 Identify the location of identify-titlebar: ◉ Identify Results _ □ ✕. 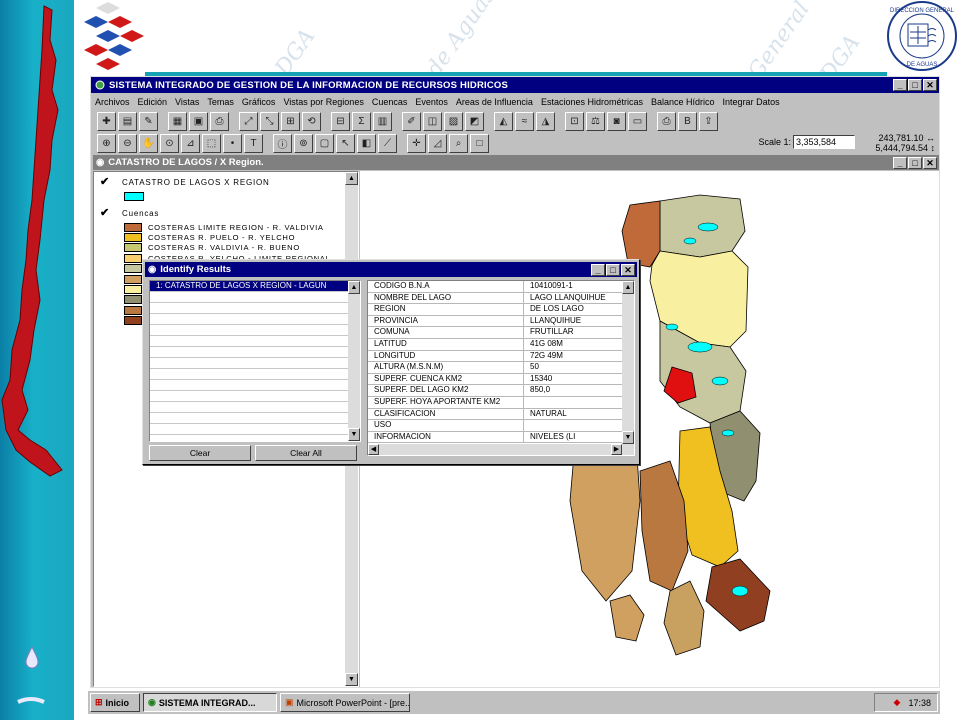
(391, 269).